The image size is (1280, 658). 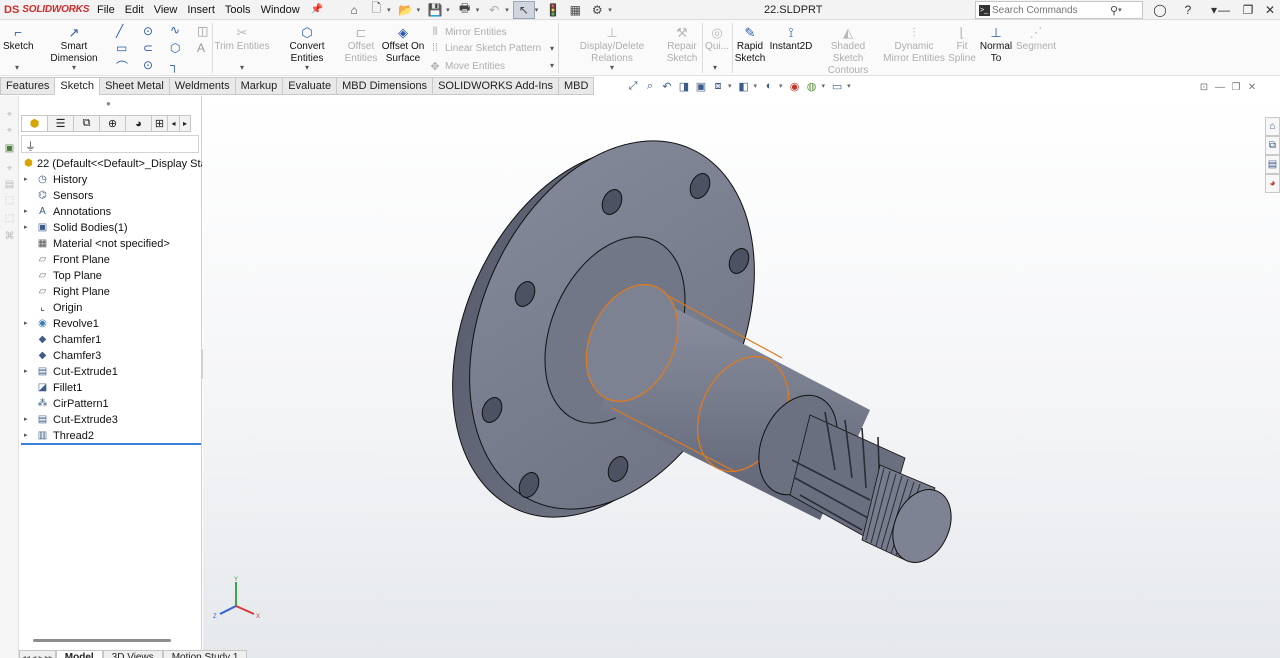 What do you see at coordinates (110, 308) in the screenshot?
I see `tree-item-origin: ⌞ Origin` at bounding box center [110, 308].